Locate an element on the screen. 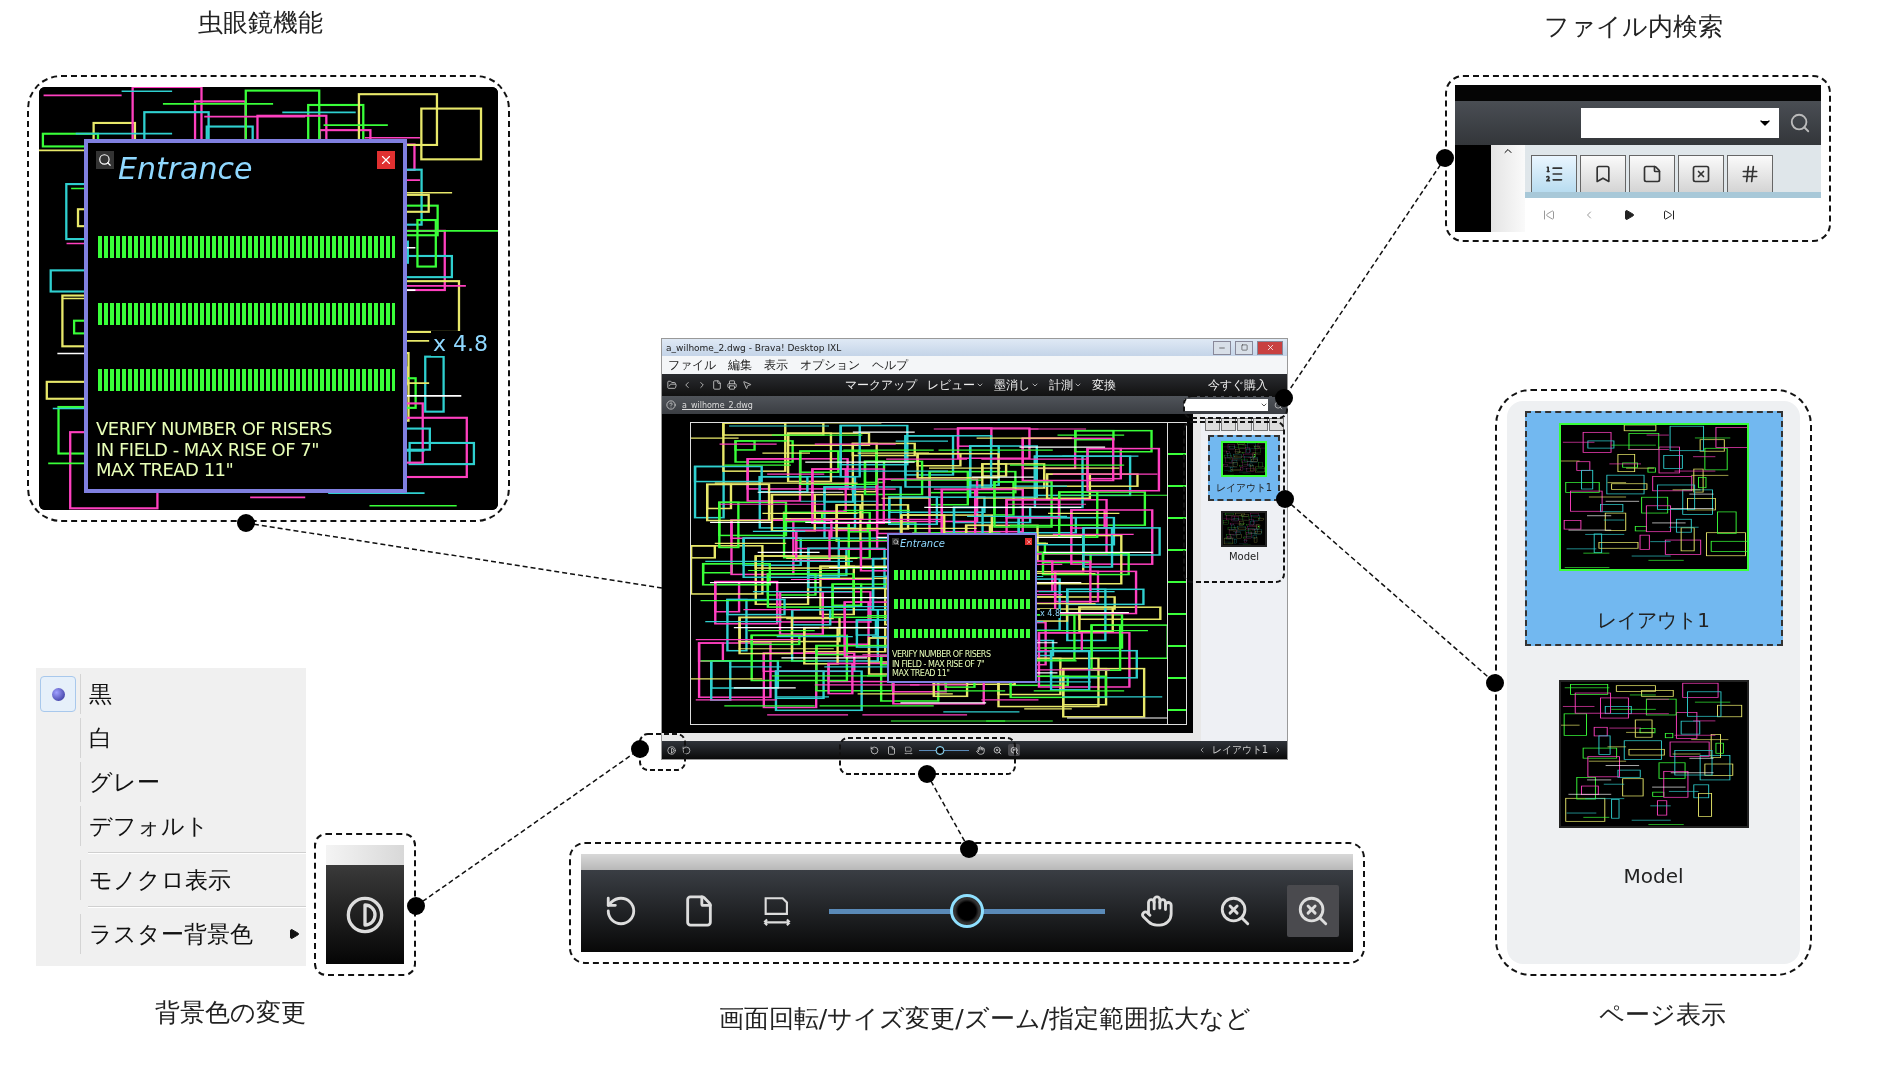 The height and width of the screenshot is (1076, 1894). forward-icon is located at coordinates (702, 385).